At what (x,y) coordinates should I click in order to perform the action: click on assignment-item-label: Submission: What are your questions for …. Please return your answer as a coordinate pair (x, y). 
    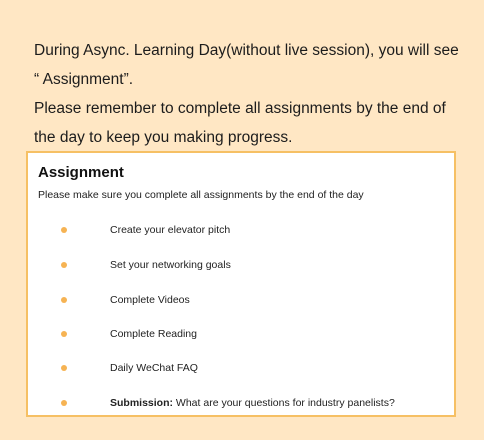
    Looking at the image, I should click on (252, 403).